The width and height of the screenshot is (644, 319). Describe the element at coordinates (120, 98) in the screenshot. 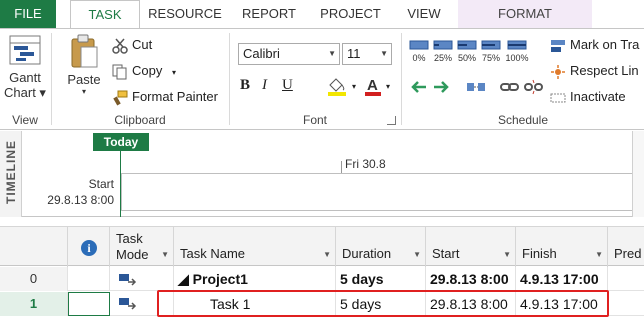

I see `paintbrush-icon` at that location.